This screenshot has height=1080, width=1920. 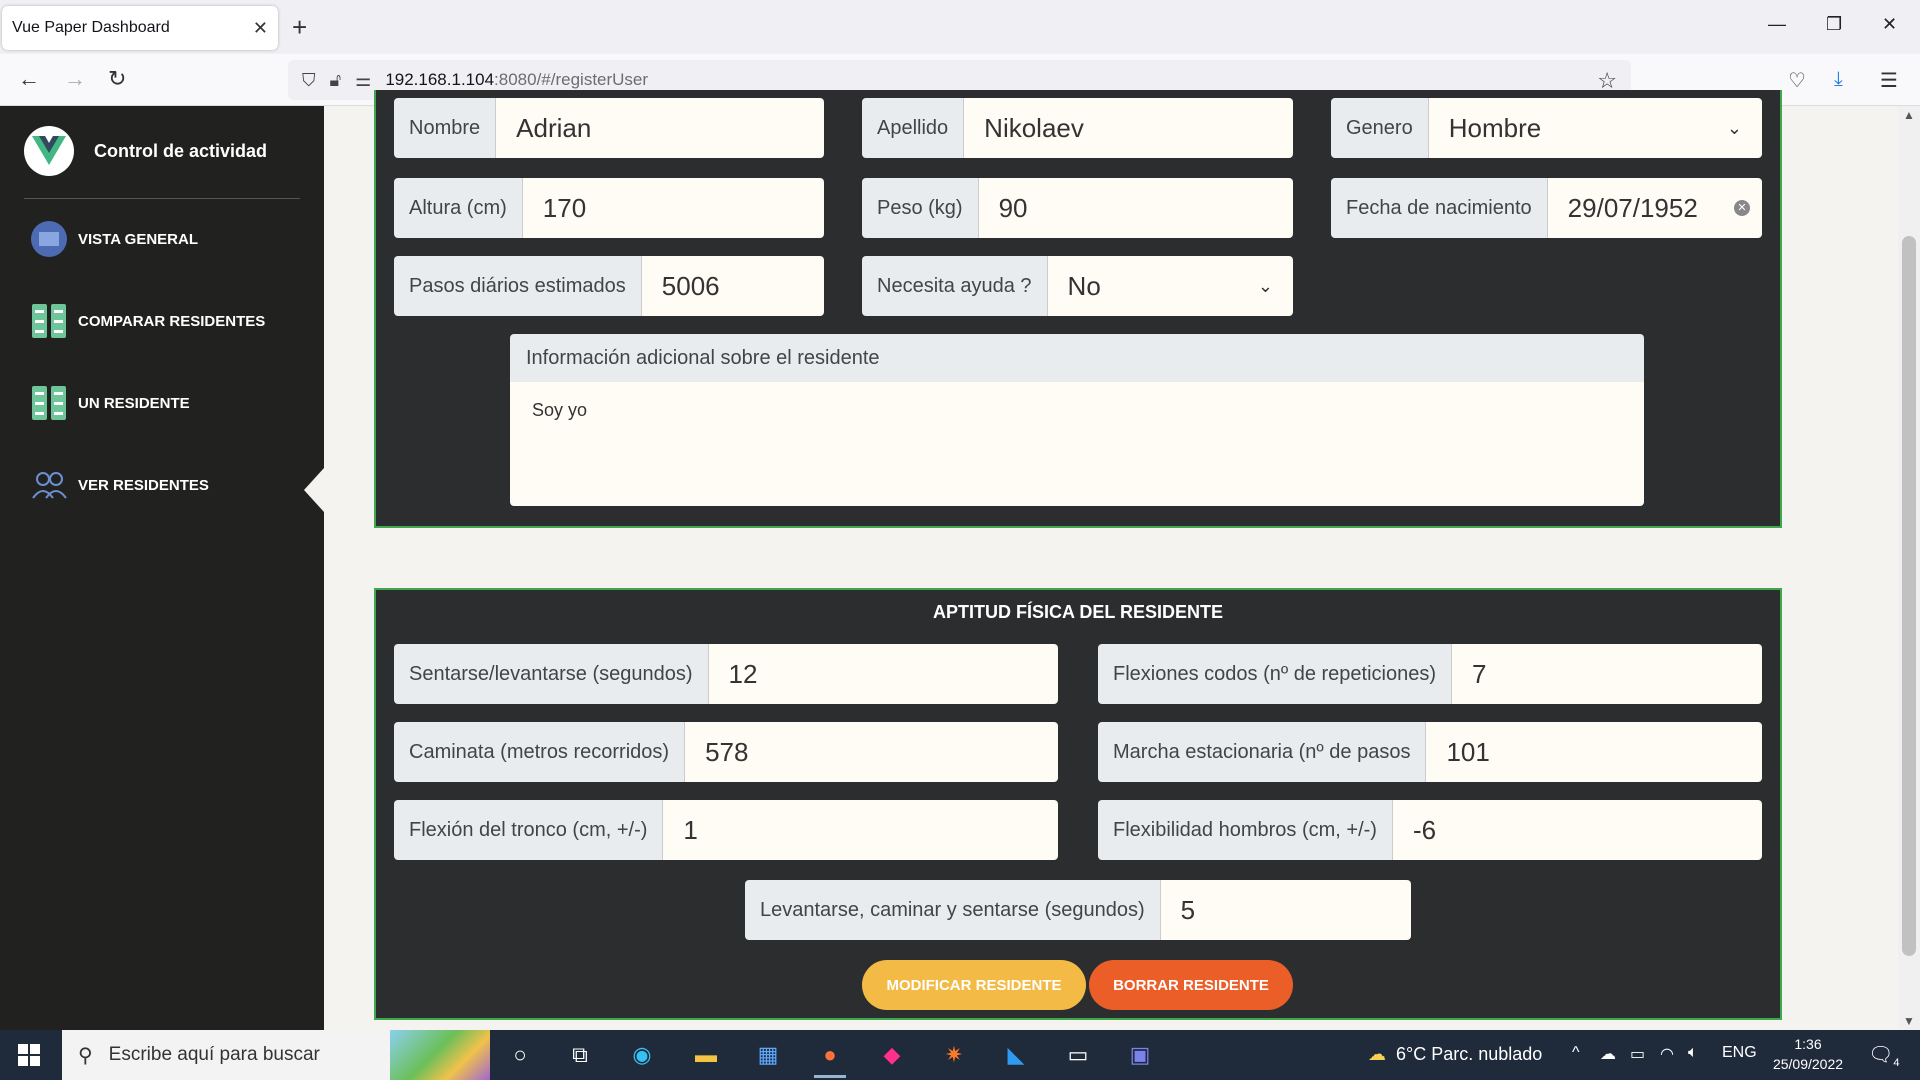 I want to click on apellido-input: Nikolaev, so click(x=1128, y=128).